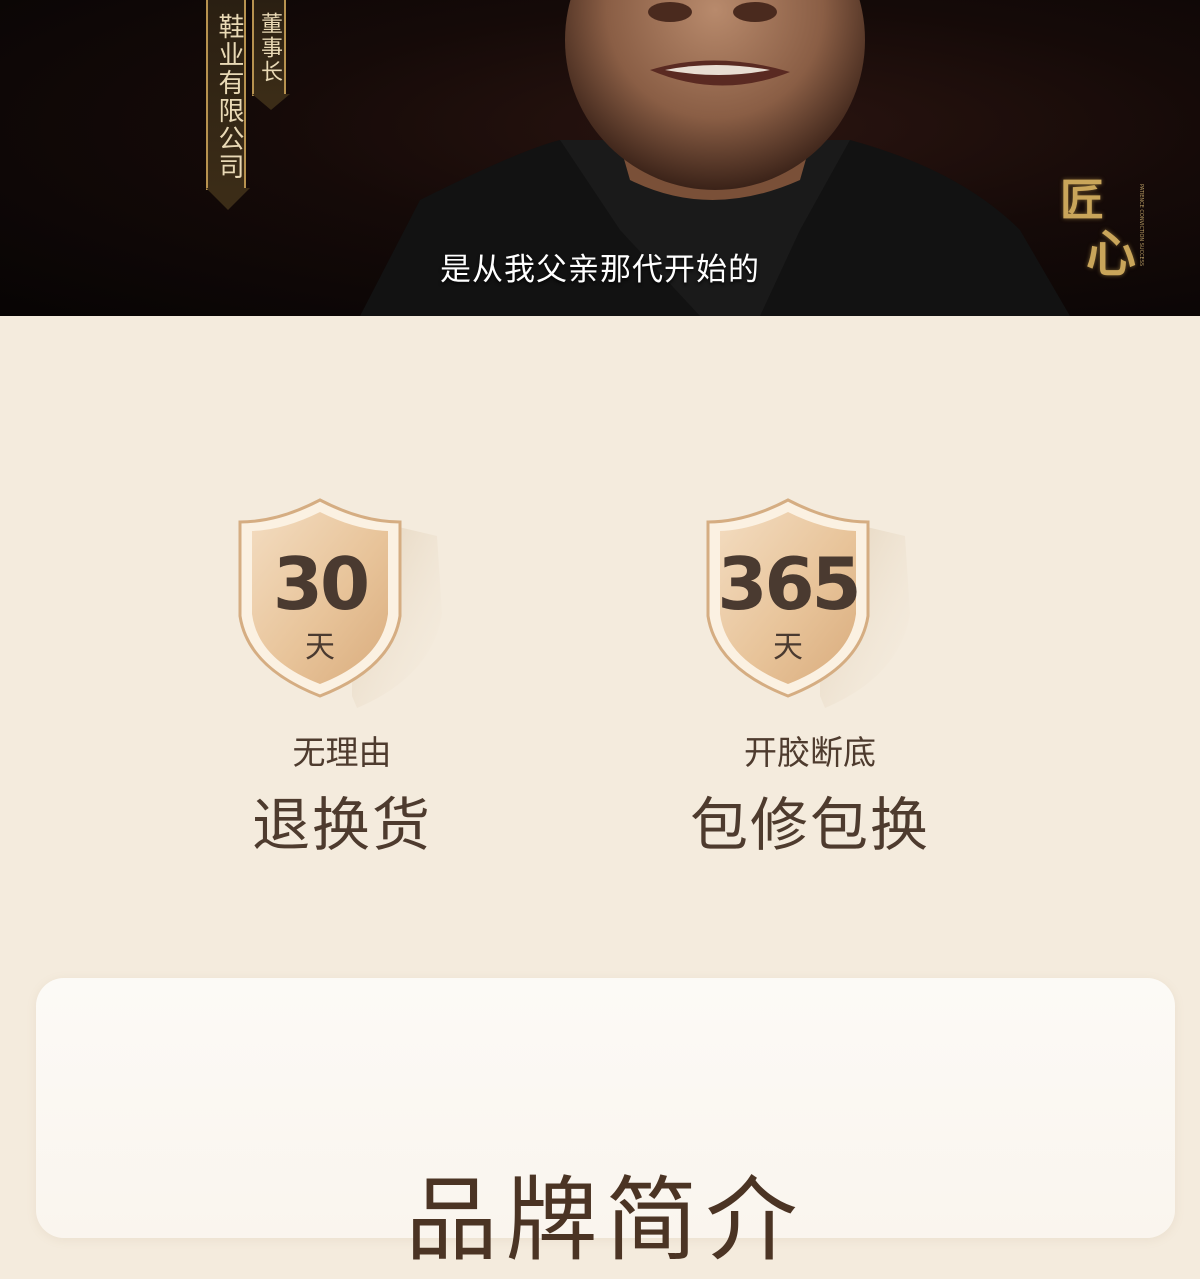  What do you see at coordinates (1111, 253) in the screenshot?
I see `logo-char-xin: 心` at bounding box center [1111, 253].